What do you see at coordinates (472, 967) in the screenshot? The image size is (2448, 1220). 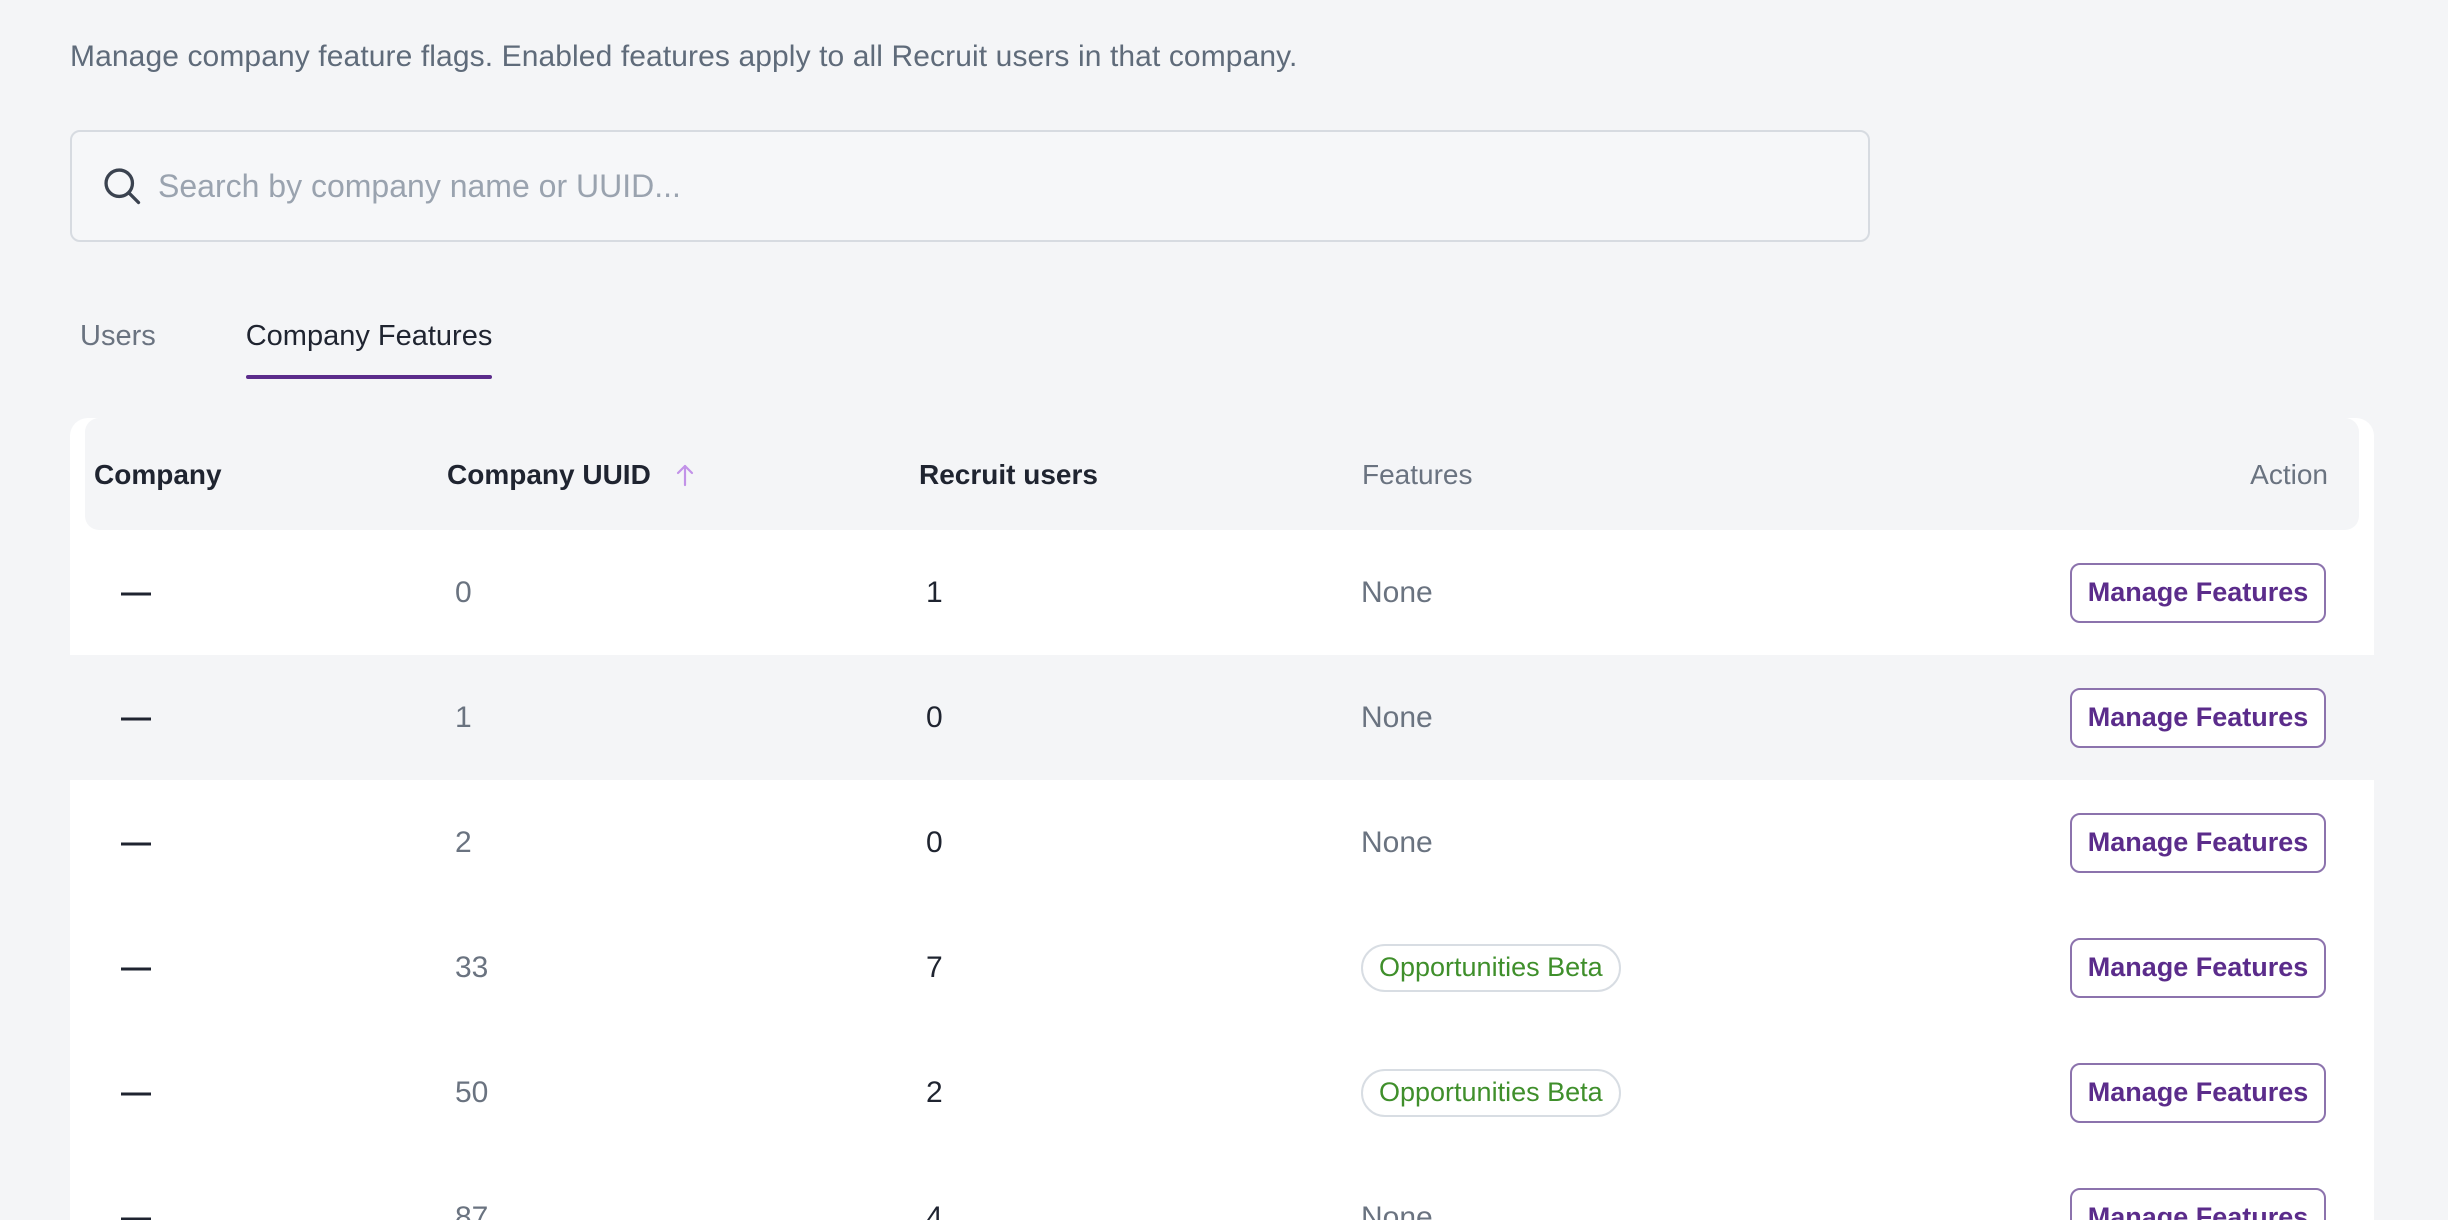 I see `company-uuid: 33` at bounding box center [472, 967].